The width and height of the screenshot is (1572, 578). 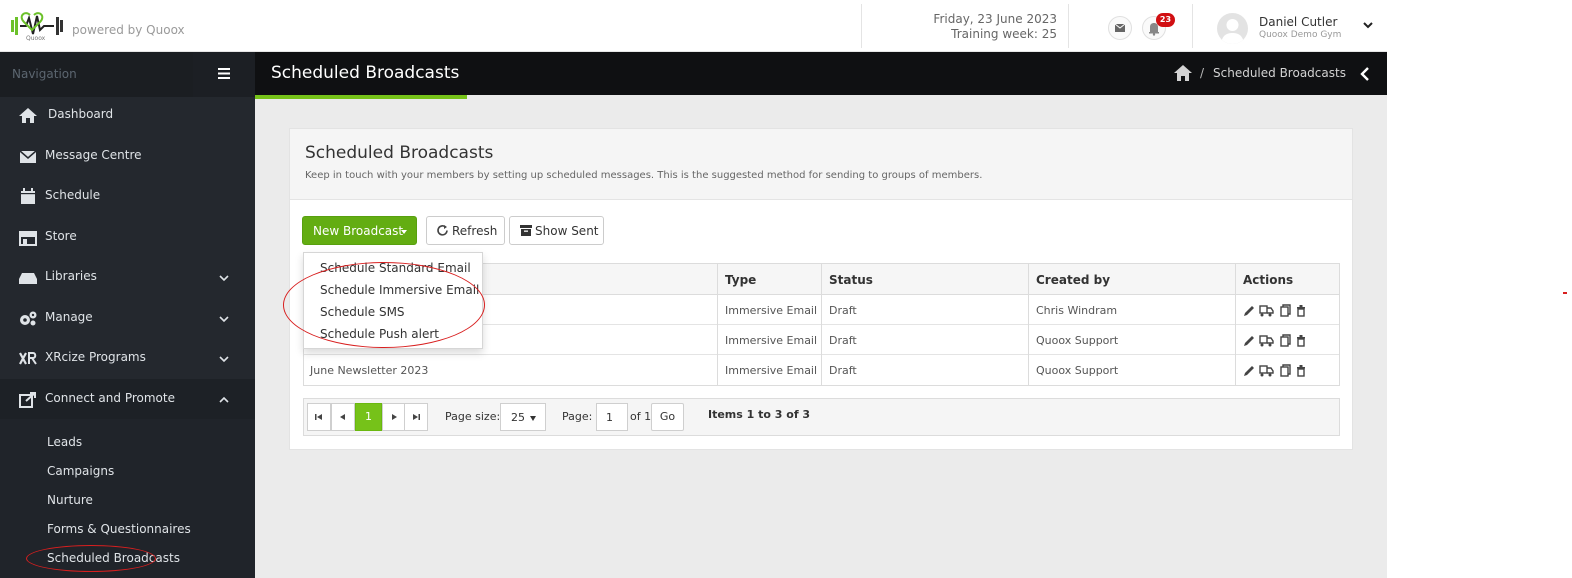 I want to click on user-gym: Quoox Demo Gym, so click(x=1300, y=35).